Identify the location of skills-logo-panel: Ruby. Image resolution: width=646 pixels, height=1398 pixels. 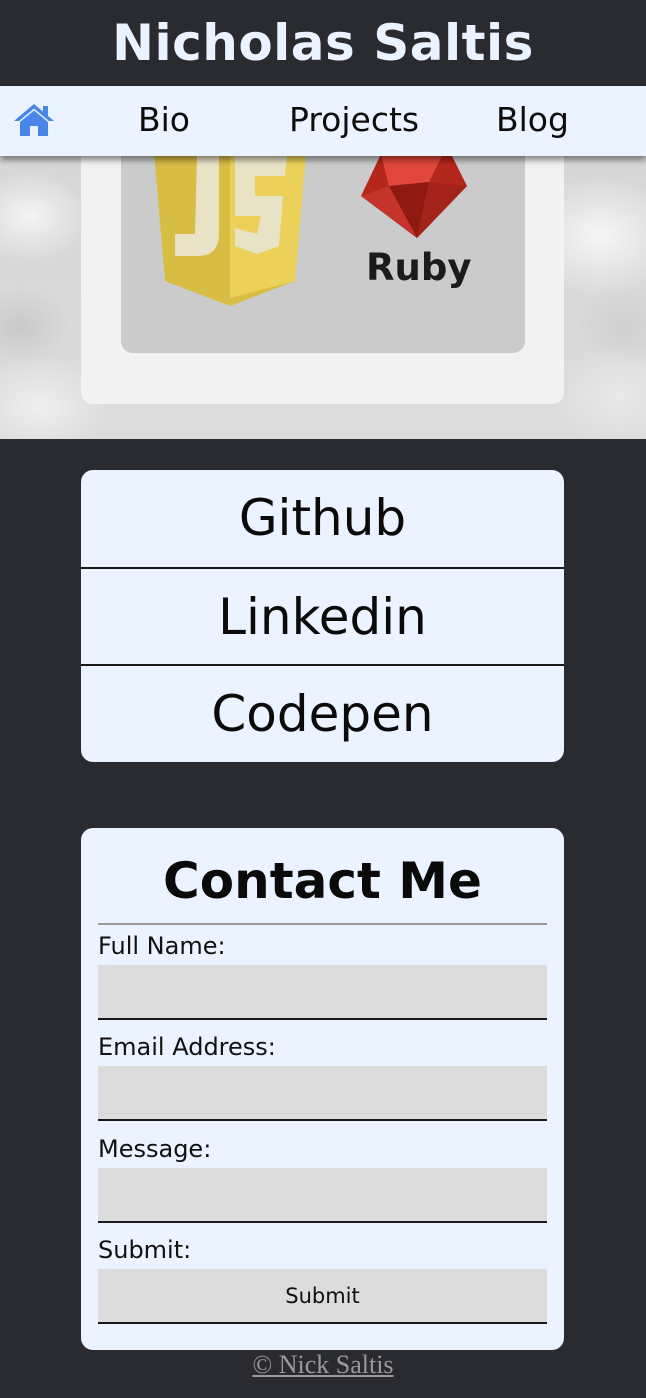
(323, 254).